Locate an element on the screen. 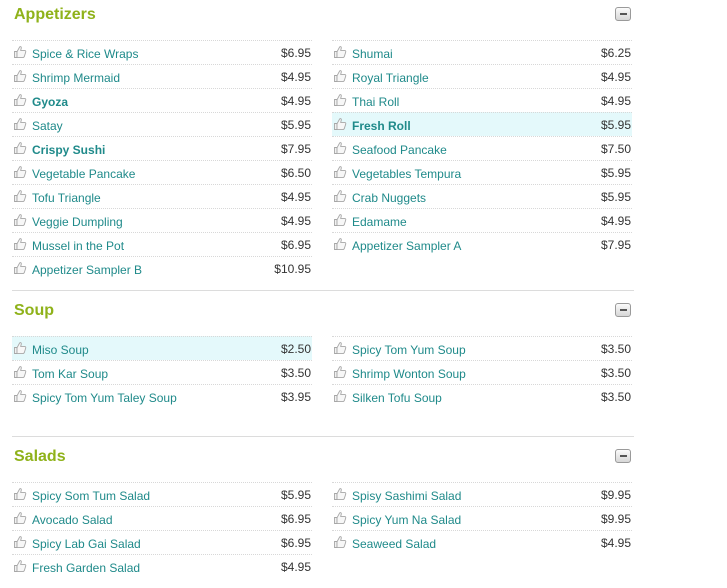 Image resolution: width=727 pixels, height=588 pixels. item-name: Silken Tofu Soup is located at coordinates (397, 398).